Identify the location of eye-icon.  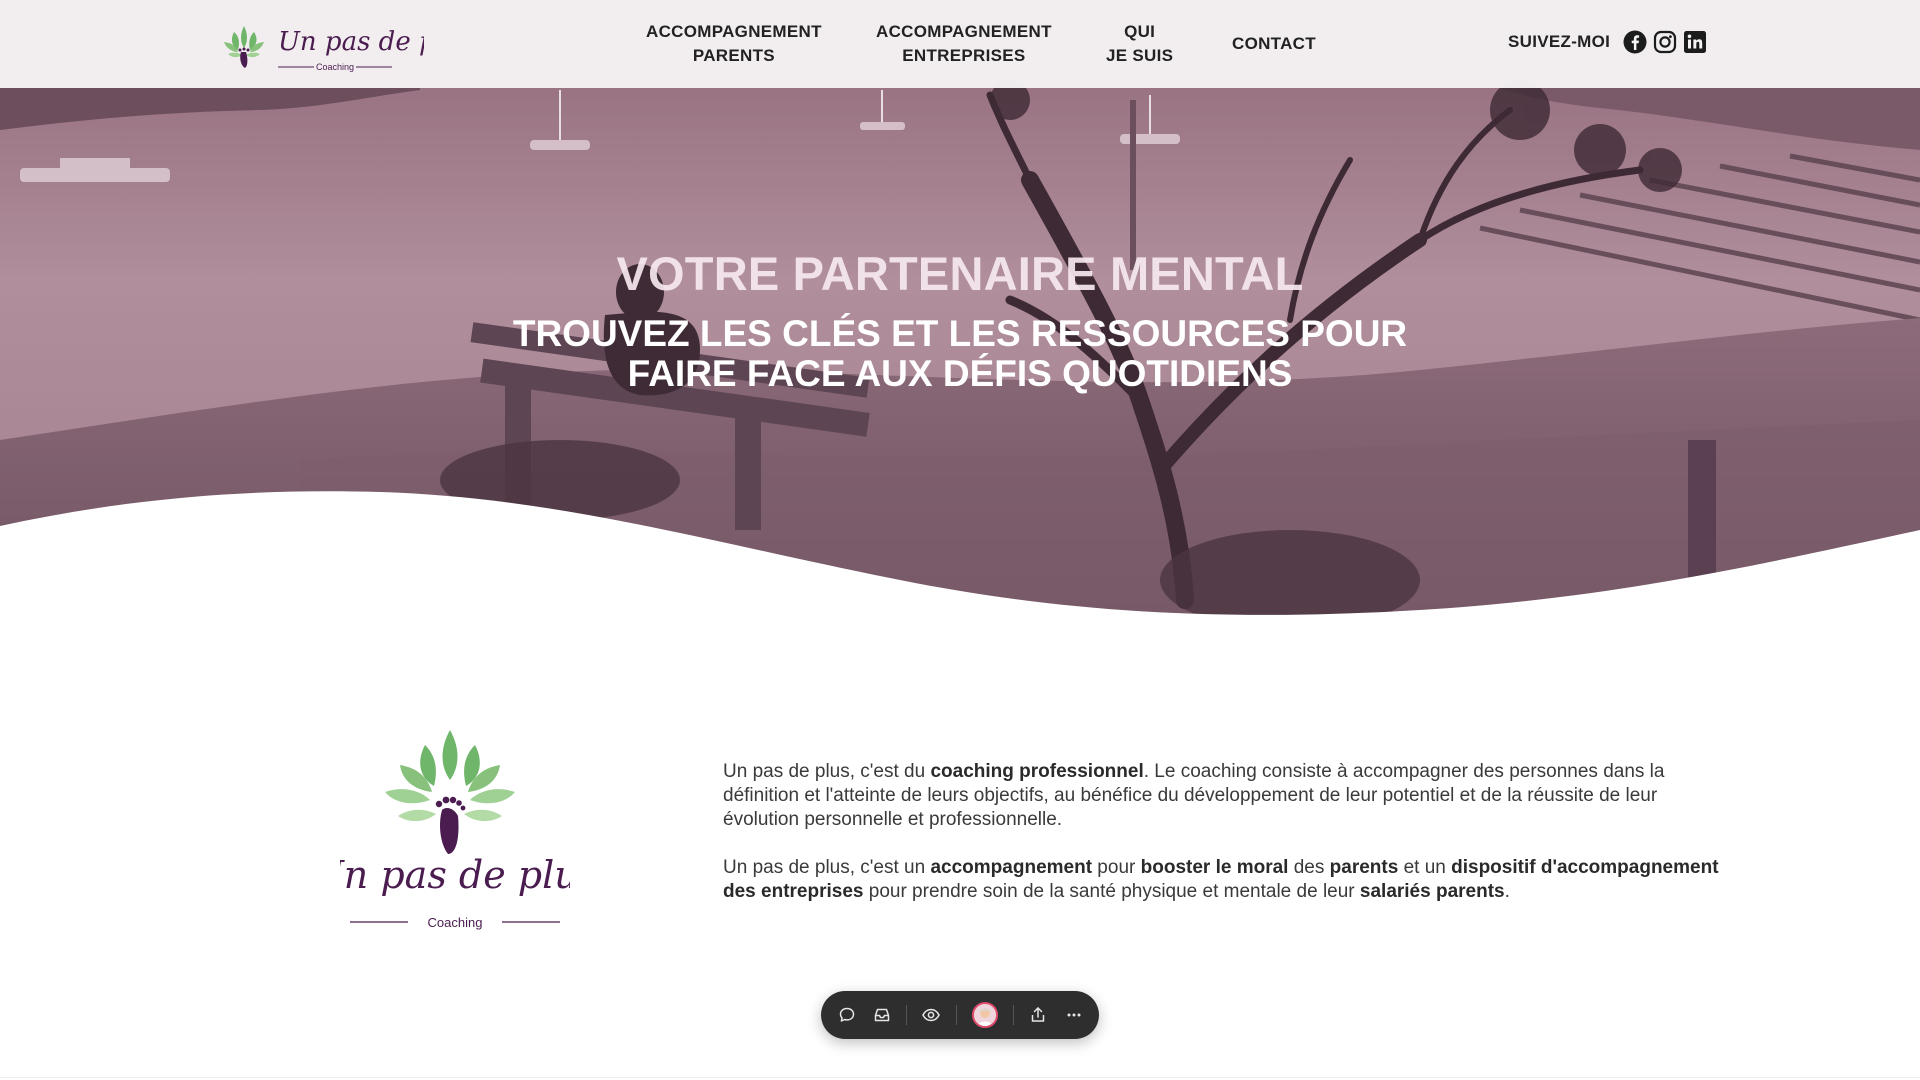
(931, 1015).